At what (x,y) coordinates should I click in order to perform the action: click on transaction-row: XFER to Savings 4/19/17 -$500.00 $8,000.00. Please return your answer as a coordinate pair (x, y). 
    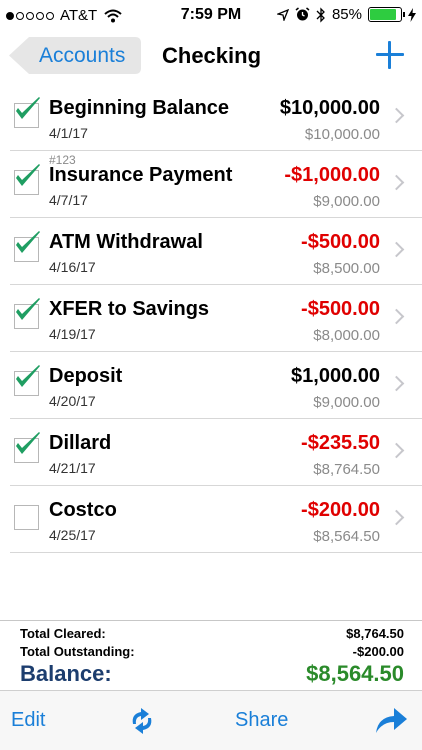
    Looking at the image, I should click on (211, 318).